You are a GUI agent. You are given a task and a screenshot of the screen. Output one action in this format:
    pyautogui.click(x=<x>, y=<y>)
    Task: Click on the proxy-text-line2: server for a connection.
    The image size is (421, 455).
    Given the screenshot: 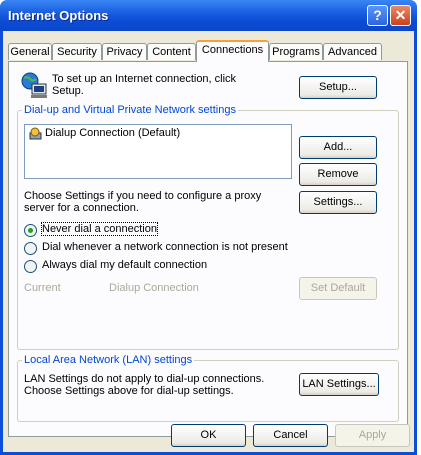 What is the action you would take?
    pyautogui.click(x=81, y=208)
    